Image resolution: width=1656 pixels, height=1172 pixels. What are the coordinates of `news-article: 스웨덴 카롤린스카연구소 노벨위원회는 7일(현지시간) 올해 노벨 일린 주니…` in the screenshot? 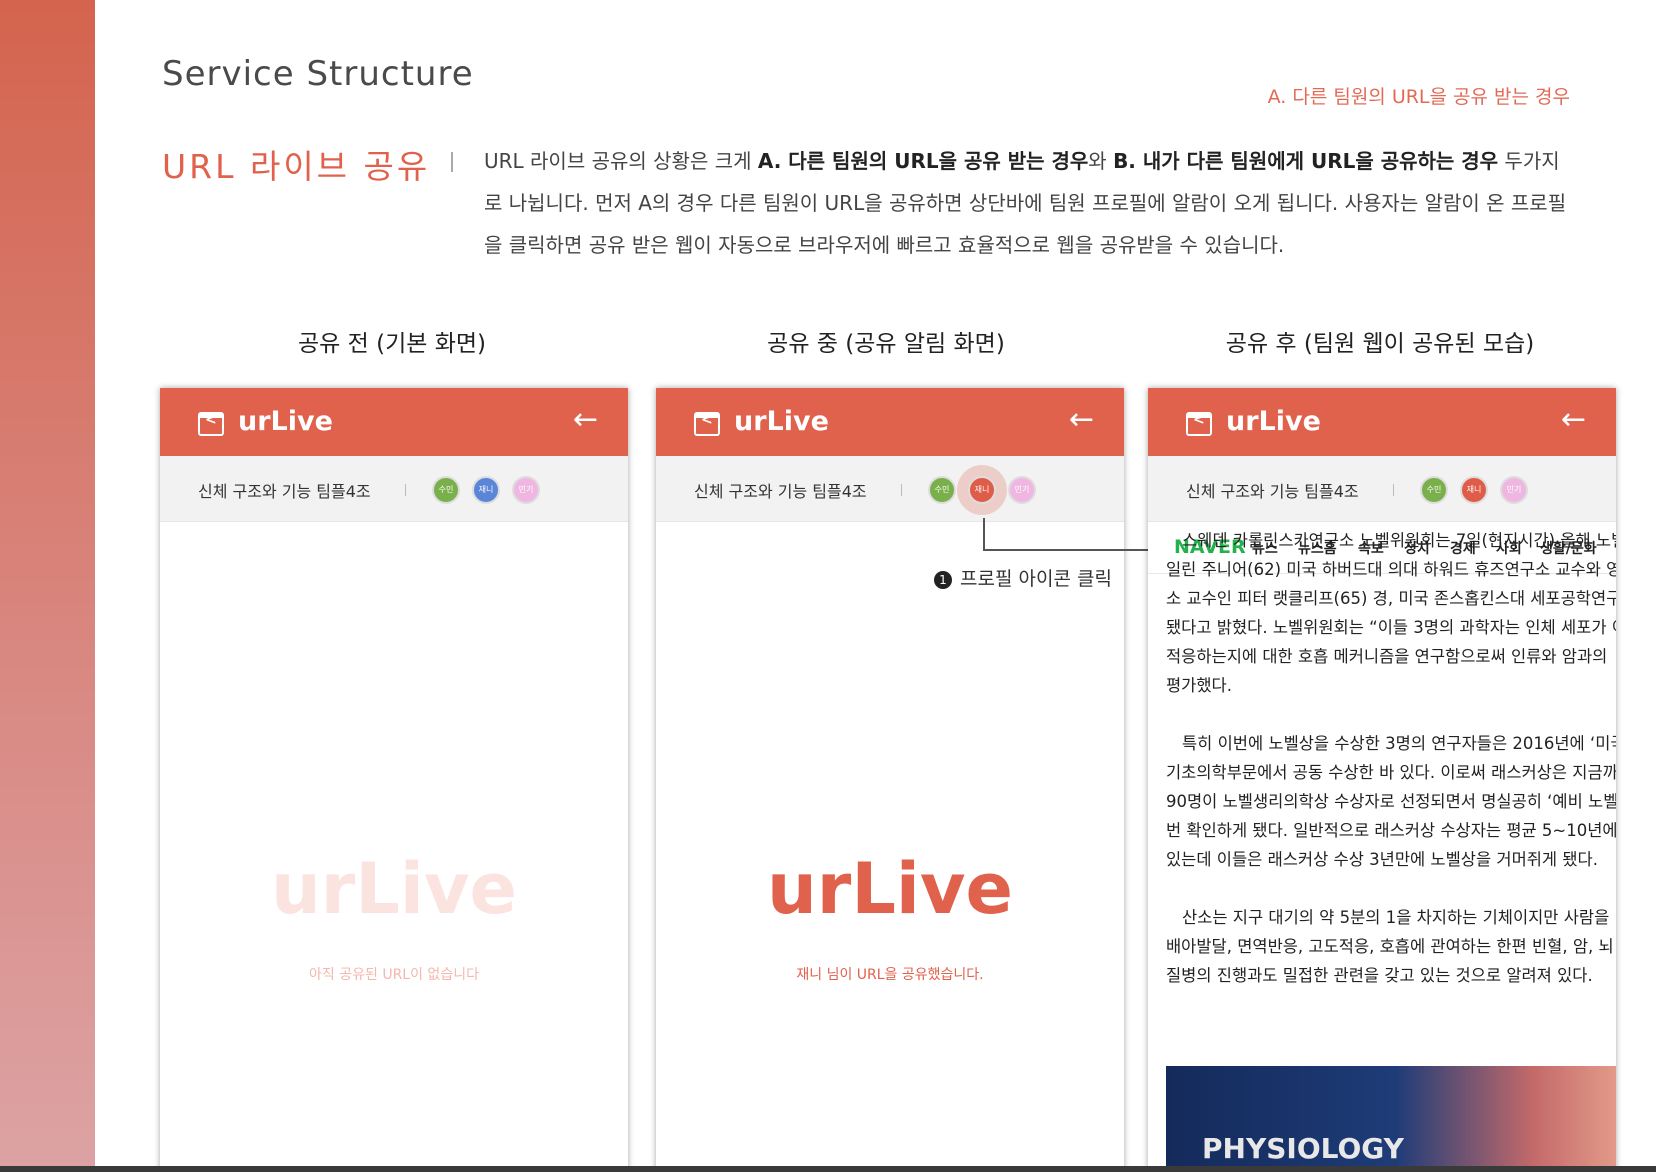 It's located at (1391, 772).